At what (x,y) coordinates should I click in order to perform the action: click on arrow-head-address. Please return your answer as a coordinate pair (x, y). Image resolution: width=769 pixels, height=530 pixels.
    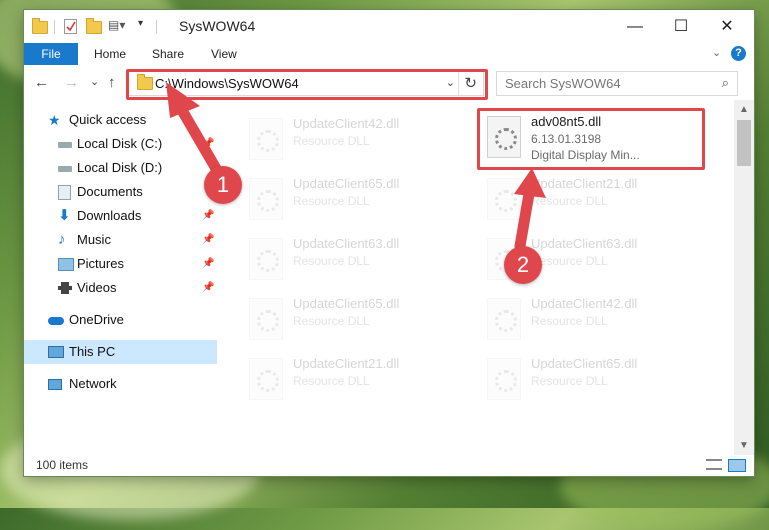
    Looking at the image, I should click on (183, 100).